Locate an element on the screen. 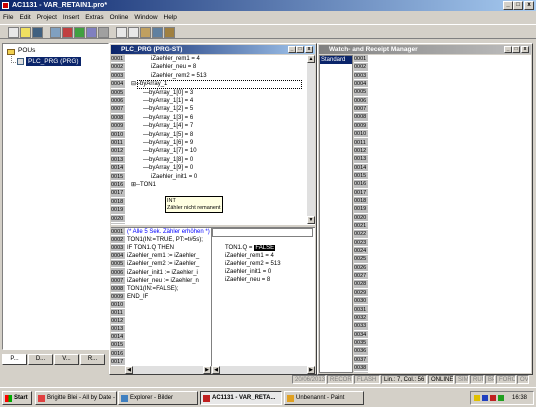  line-number: 0036 is located at coordinates (361, 352).